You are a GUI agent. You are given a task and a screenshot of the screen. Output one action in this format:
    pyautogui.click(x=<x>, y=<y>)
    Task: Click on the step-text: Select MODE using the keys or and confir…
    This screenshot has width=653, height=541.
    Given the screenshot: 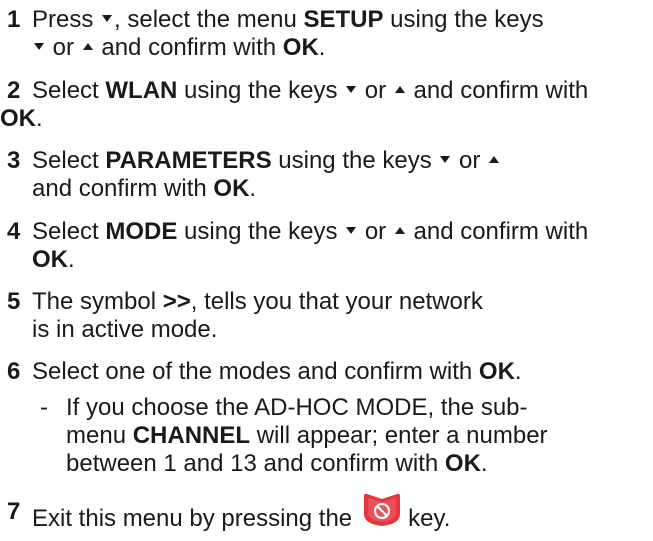 What is the action you would take?
    pyautogui.click(x=310, y=245)
    